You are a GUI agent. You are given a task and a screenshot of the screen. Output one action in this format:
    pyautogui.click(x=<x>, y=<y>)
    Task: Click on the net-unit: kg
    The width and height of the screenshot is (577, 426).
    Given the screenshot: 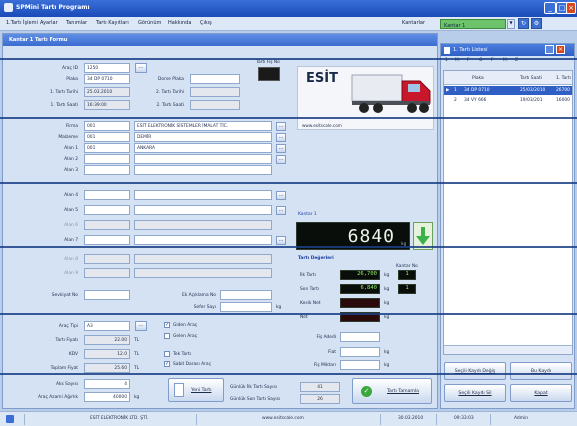 What is the action you would take?
    pyautogui.click(x=387, y=317)
    